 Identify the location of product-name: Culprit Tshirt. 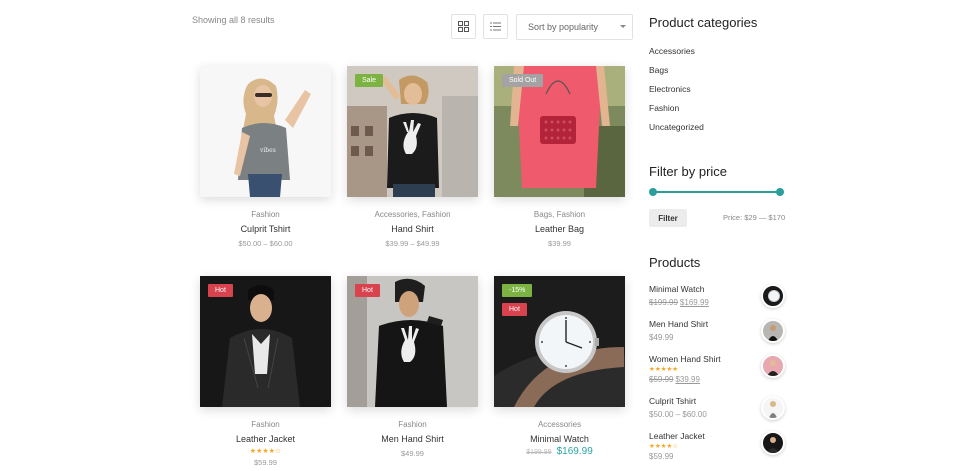
(265, 229).